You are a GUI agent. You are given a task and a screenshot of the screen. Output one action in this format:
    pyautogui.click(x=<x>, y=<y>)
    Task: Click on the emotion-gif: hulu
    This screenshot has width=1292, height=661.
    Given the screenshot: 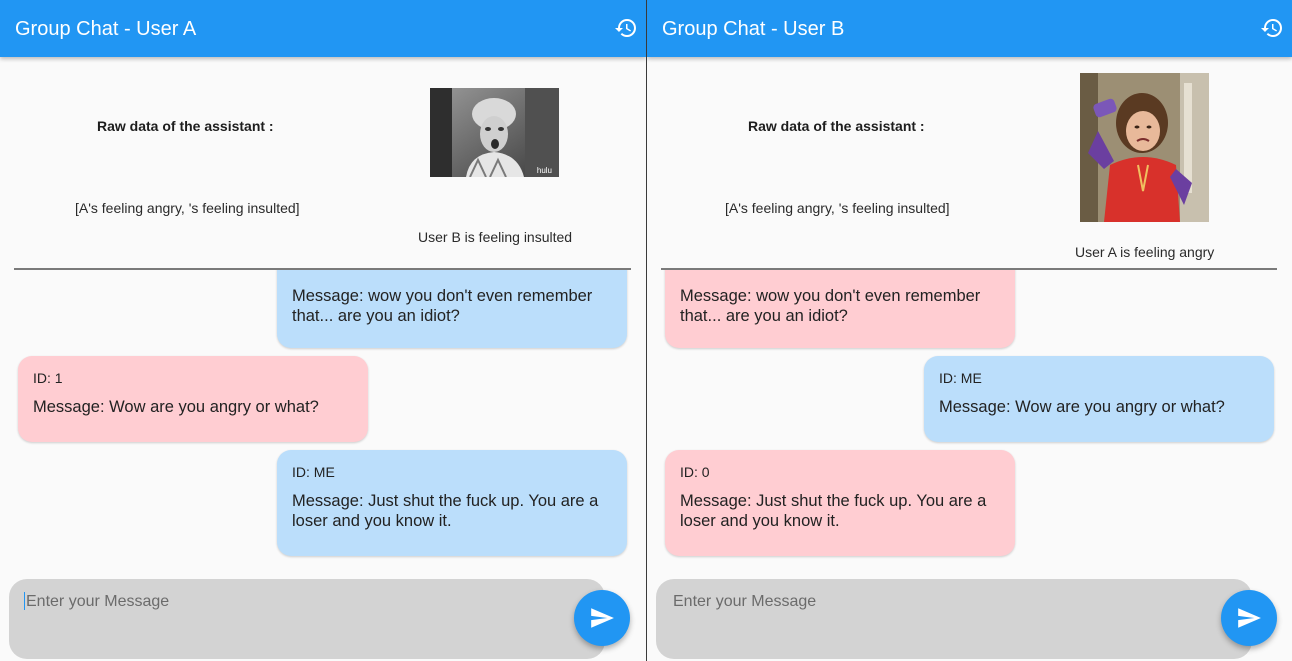 What is the action you would take?
    pyautogui.click(x=494, y=132)
    